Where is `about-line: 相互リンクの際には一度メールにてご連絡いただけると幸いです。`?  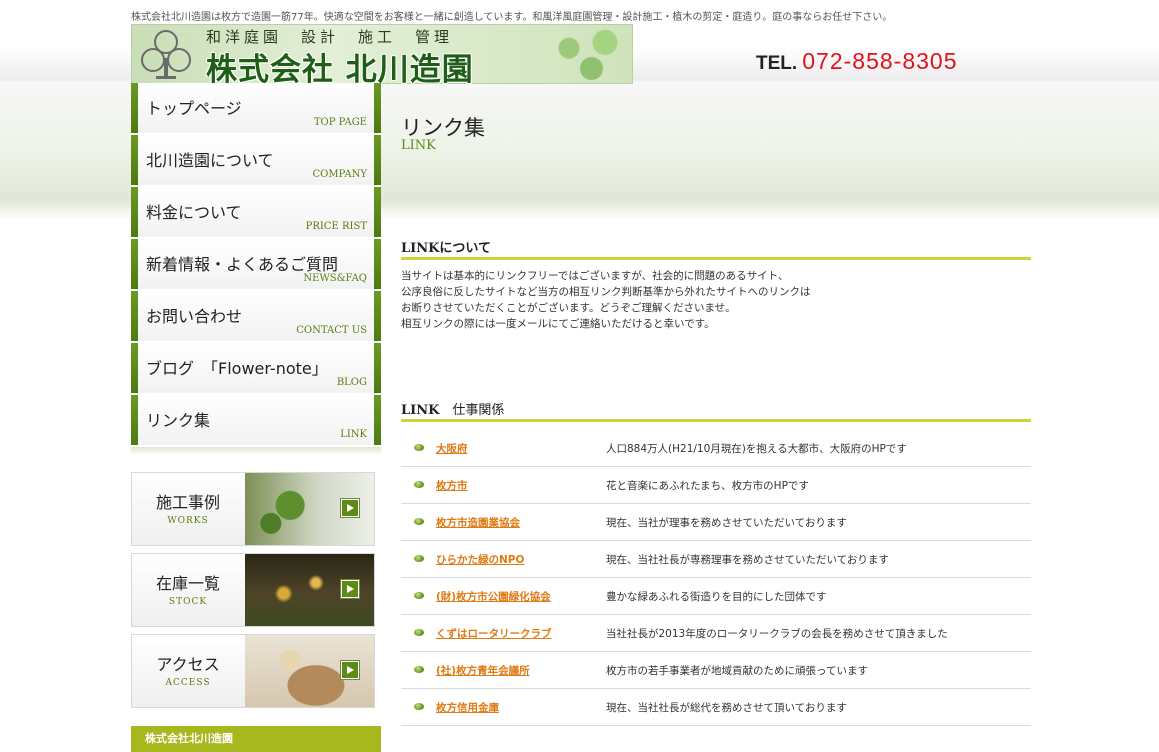 about-line: 相互リンクの際には一度メールにてご連絡いただけると幸いです。 is located at coordinates (558, 324).